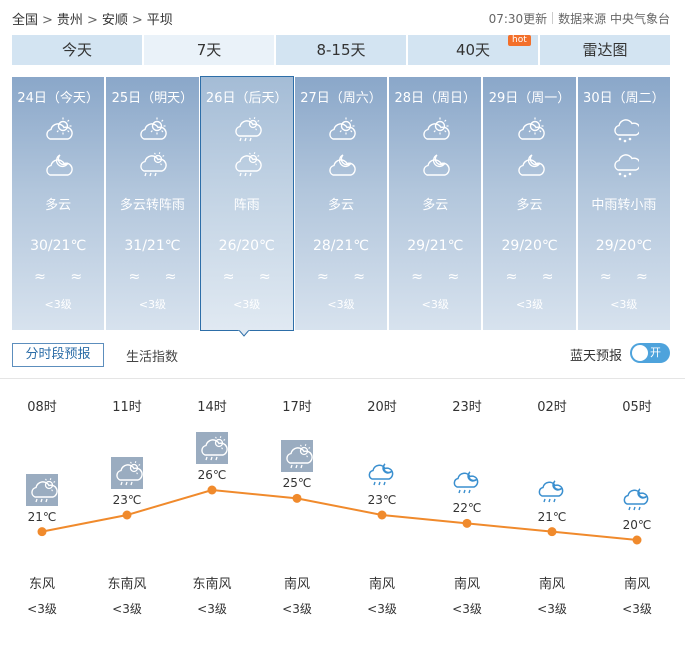 The width and height of the screenshot is (685, 647). I want to click on breadcrumb-item: 安顺, so click(115, 20).